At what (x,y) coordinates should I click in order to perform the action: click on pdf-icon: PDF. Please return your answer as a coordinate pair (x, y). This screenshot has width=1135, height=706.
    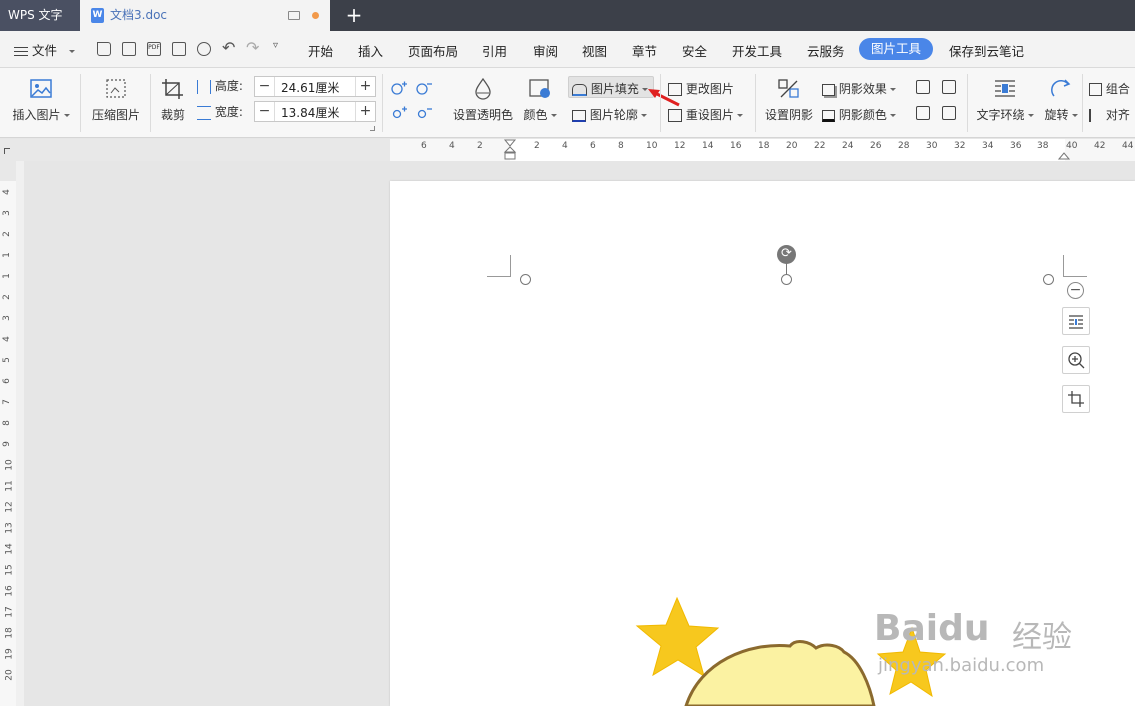
    Looking at the image, I should click on (154, 49).